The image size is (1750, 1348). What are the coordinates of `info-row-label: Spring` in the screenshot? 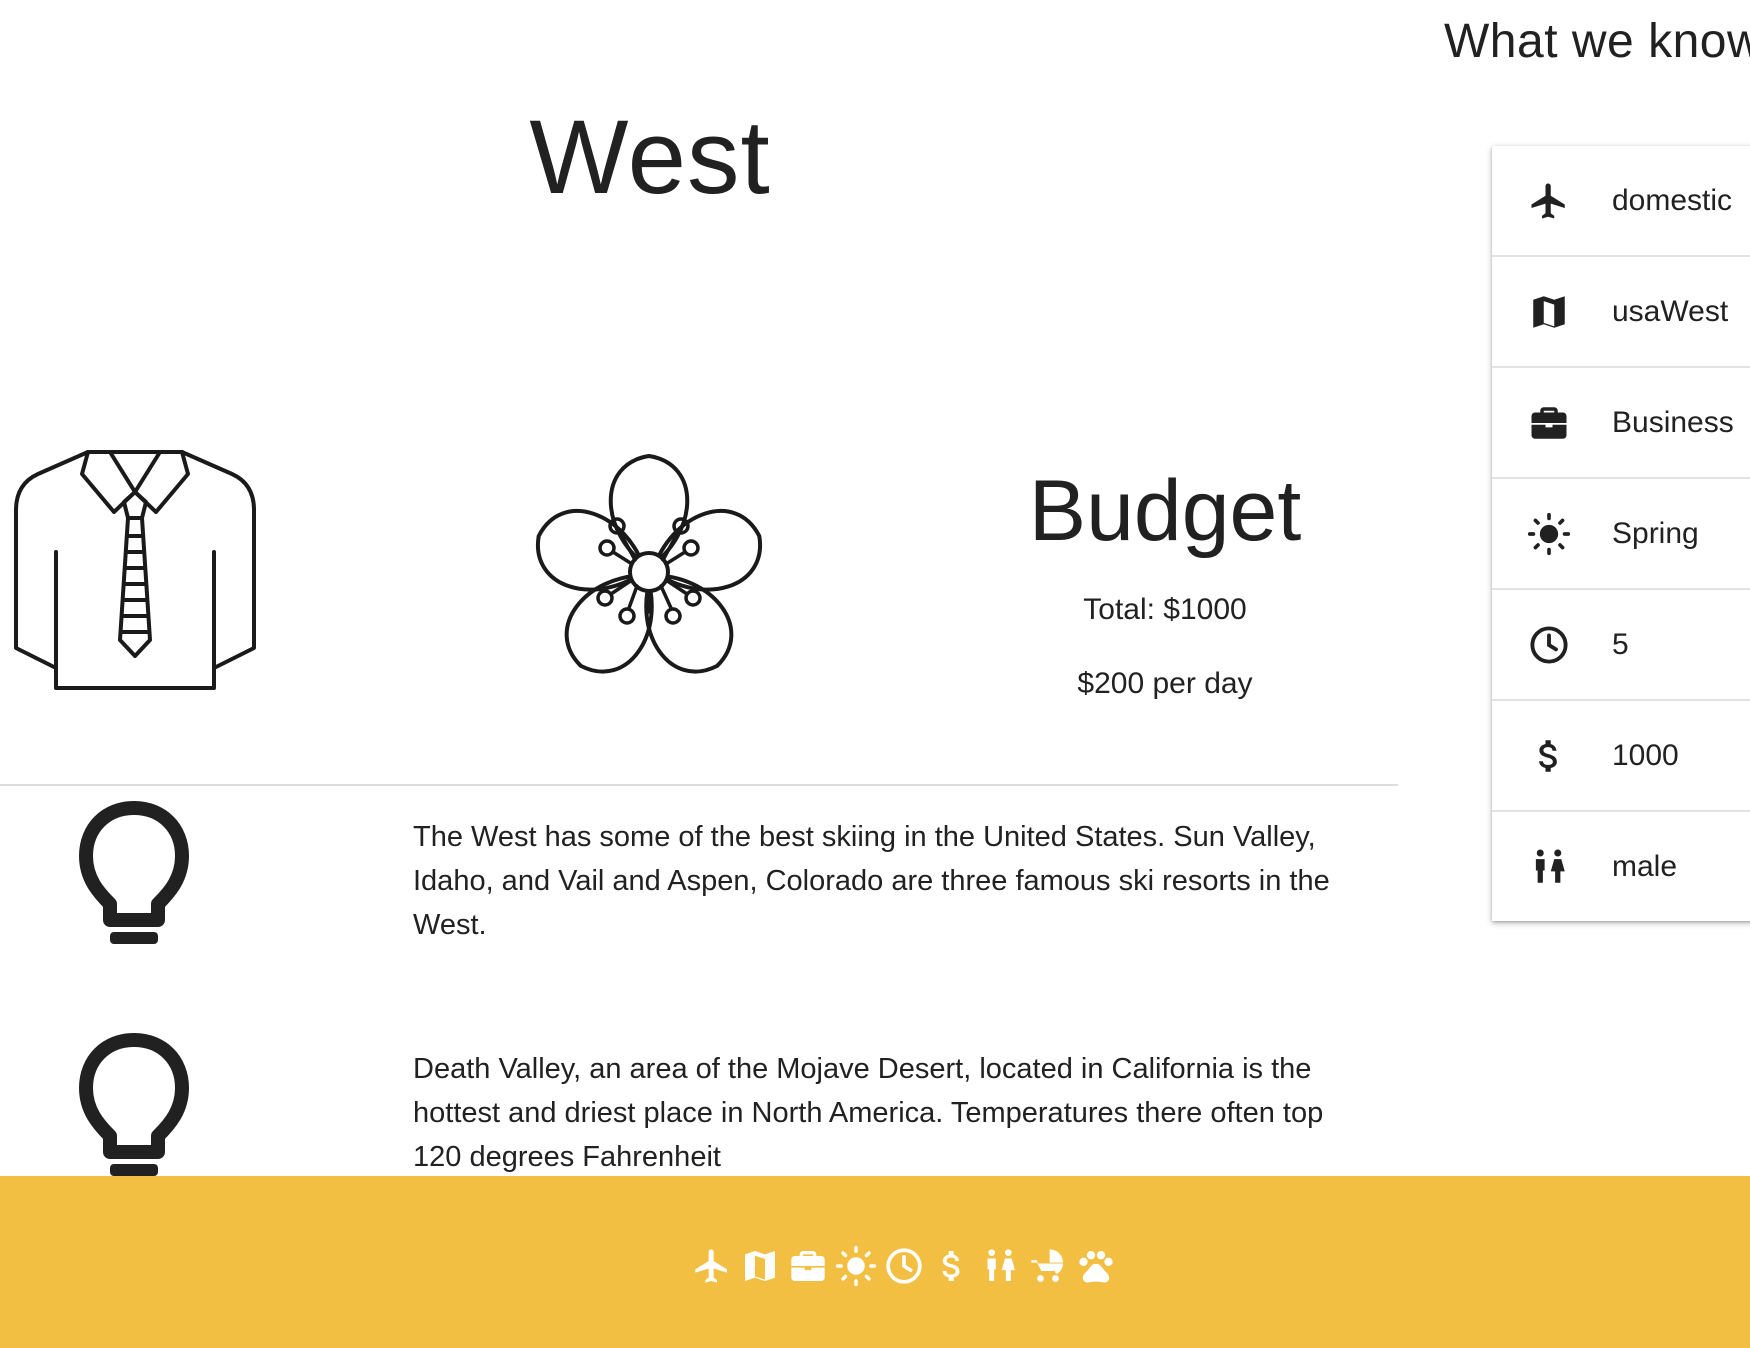 It's located at (1655, 533).